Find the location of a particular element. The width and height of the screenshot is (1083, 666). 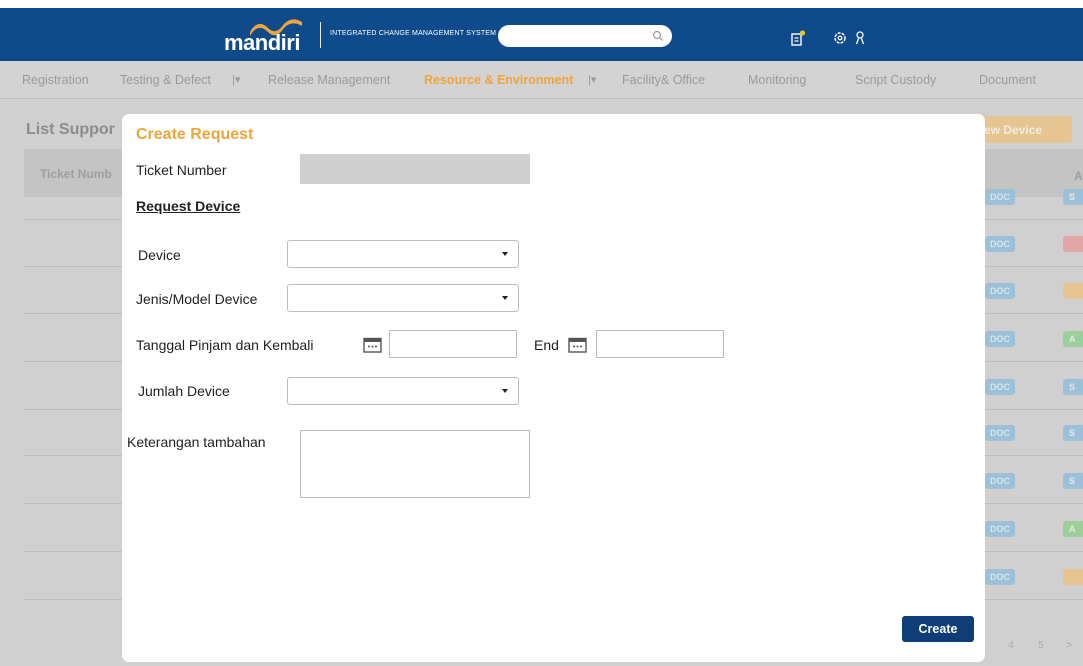

nav-release-management: Release Management is located at coordinates (329, 80).